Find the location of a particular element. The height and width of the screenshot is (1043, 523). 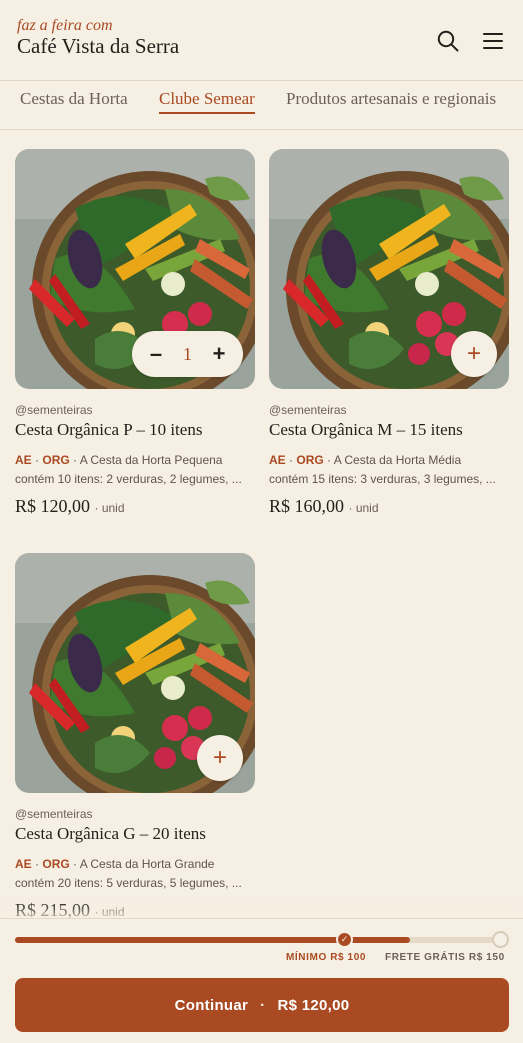

search-icon is located at coordinates (448, 41).